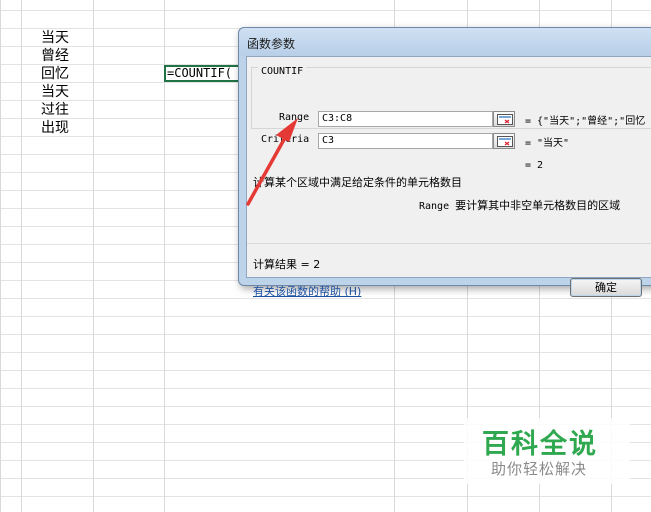 This screenshot has height=512, width=651. I want to click on range-collapse-button, so click(504, 119).